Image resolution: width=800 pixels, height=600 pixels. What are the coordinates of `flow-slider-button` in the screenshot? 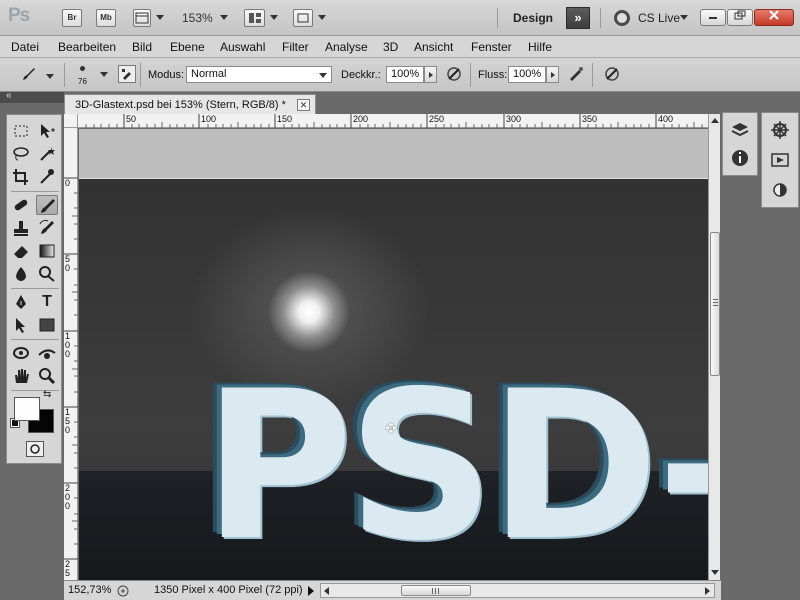 It's located at (552, 74).